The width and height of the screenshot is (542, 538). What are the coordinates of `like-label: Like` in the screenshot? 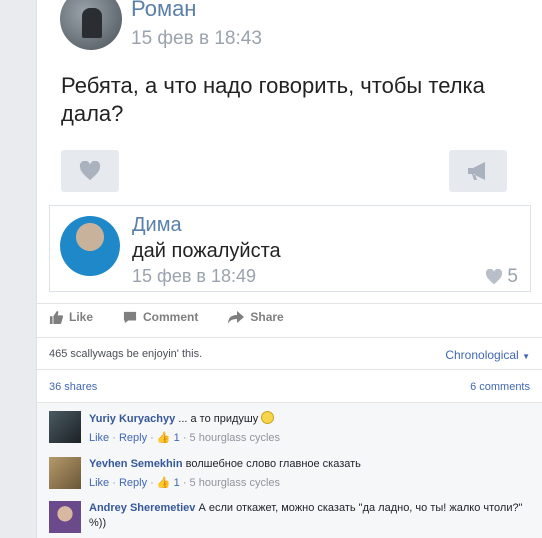 It's located at (81, 317).